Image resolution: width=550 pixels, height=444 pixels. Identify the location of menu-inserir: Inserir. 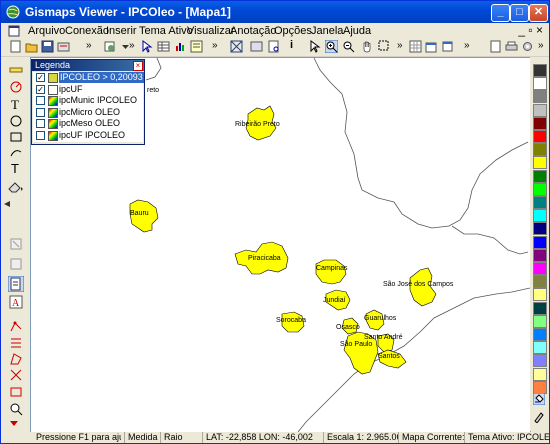
(121, 31).